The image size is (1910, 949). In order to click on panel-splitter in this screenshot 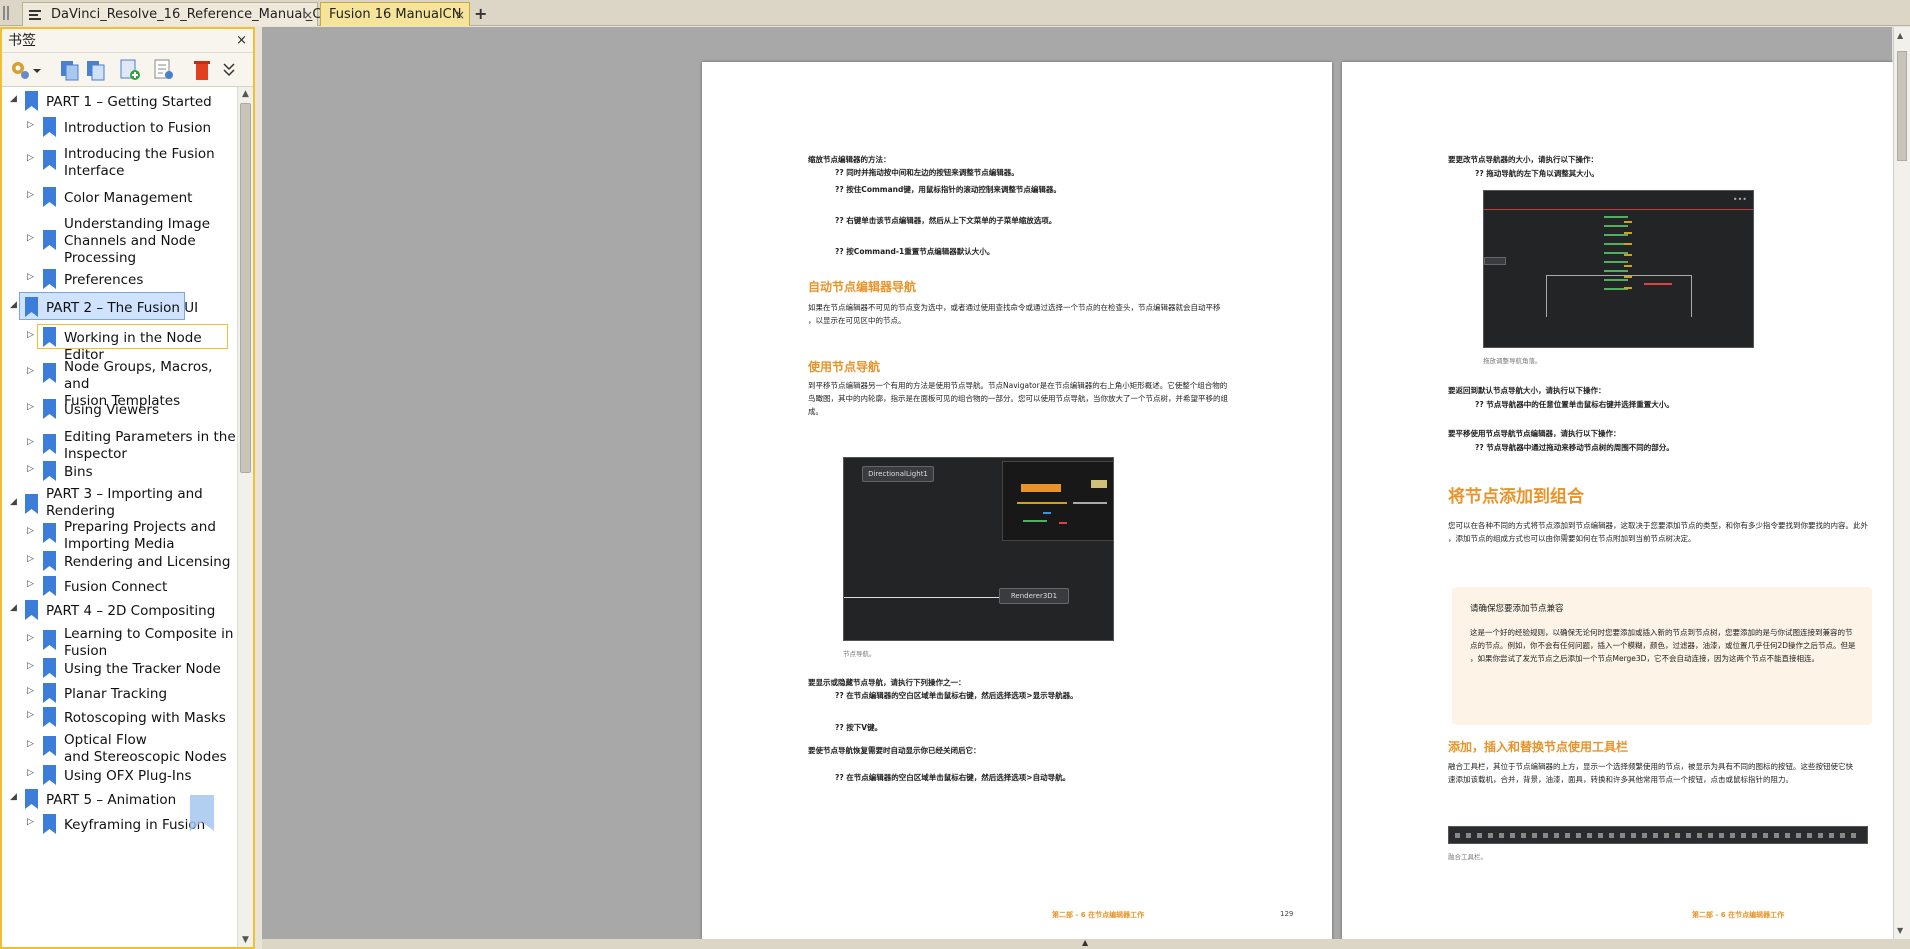, I will do `click(258, 488)`.